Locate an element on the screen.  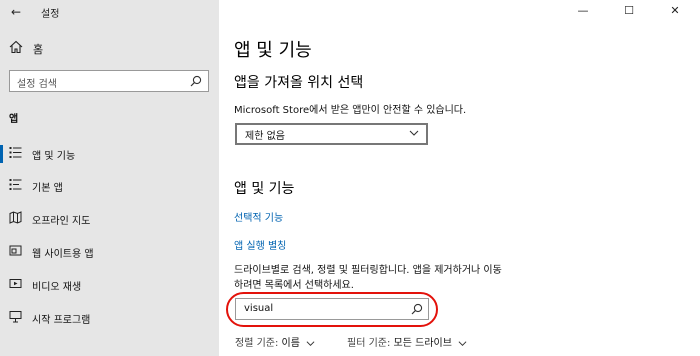
install-source-dropdown: 제한 없음 is located at coordinates (331, 134).